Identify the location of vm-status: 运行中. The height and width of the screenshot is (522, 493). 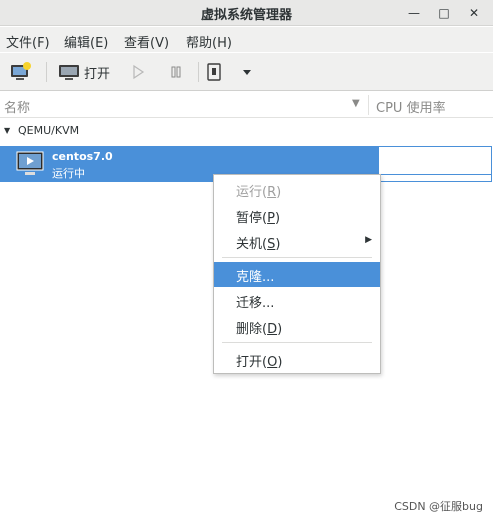
(68, 173).